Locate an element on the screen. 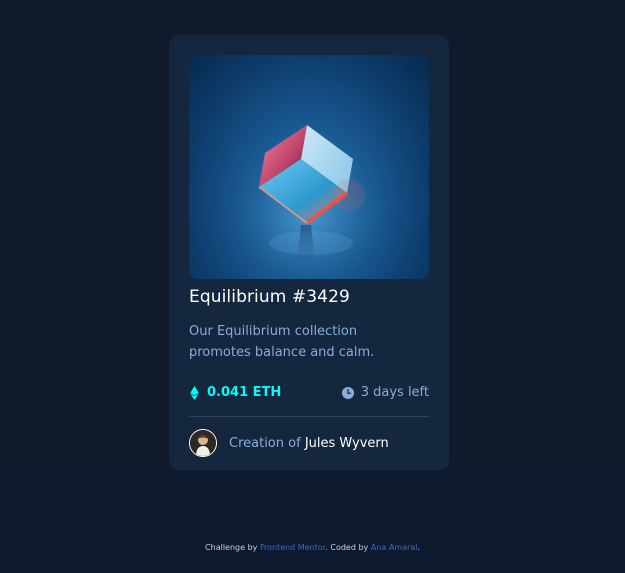  attribution-prefix: Challenge by is located at coordinates (231, 547).